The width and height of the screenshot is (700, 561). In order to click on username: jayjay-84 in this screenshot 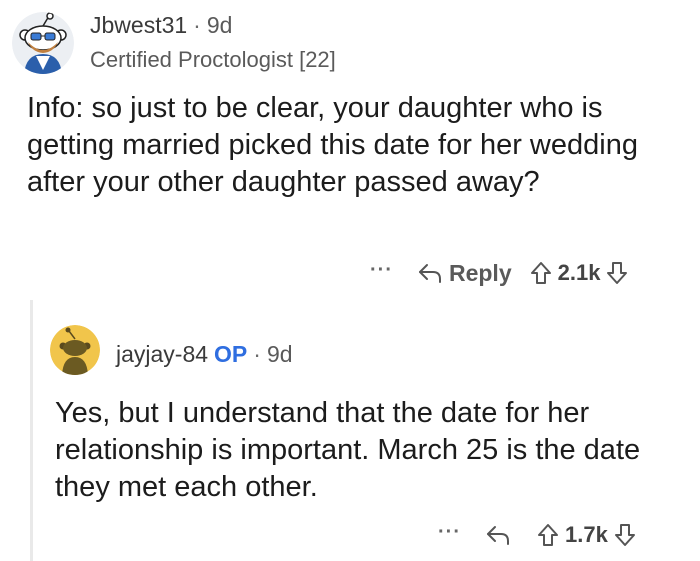, I will do `click(162, 354)`.